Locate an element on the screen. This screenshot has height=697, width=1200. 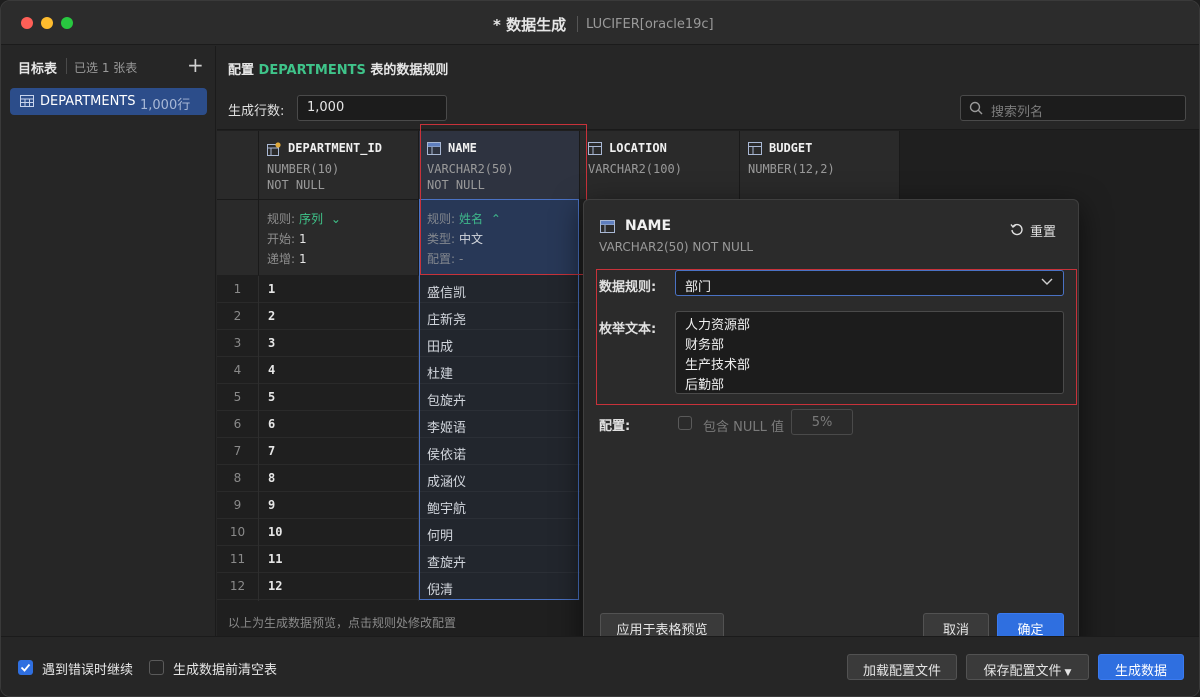
column-header-location: LOCATION VARCHAR2(100) is located at coordinates (660, 165).